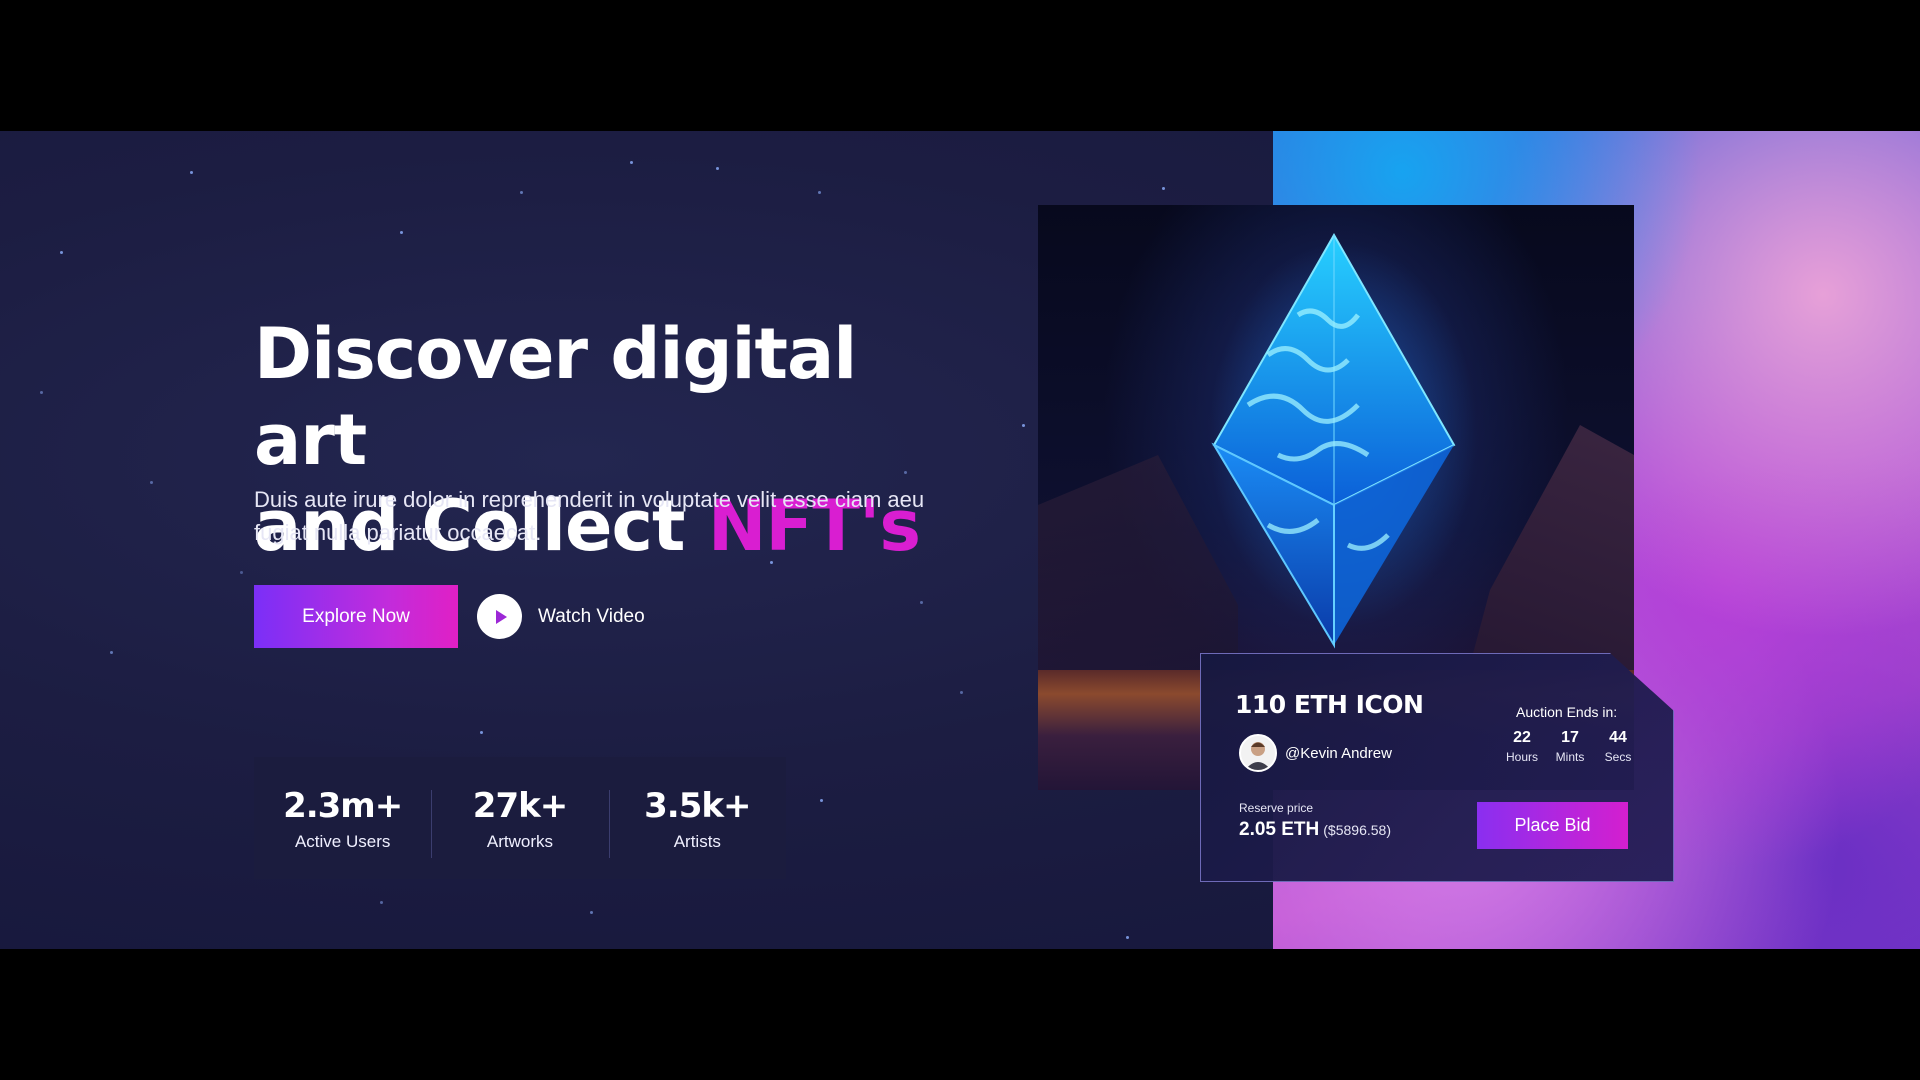 This screenshot has width=1920, height=1080. I want to click on reserve-price: 2.05 ETH ($5896.58), so click(1315, 830).